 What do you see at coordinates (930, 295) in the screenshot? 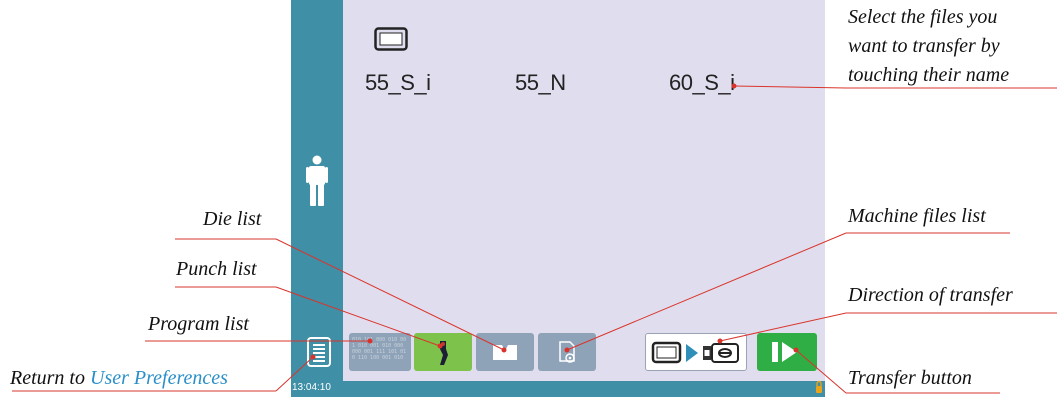
I see `annotation-direction-of-transfer: Direction of transfer` at bounding box center [930, 295].